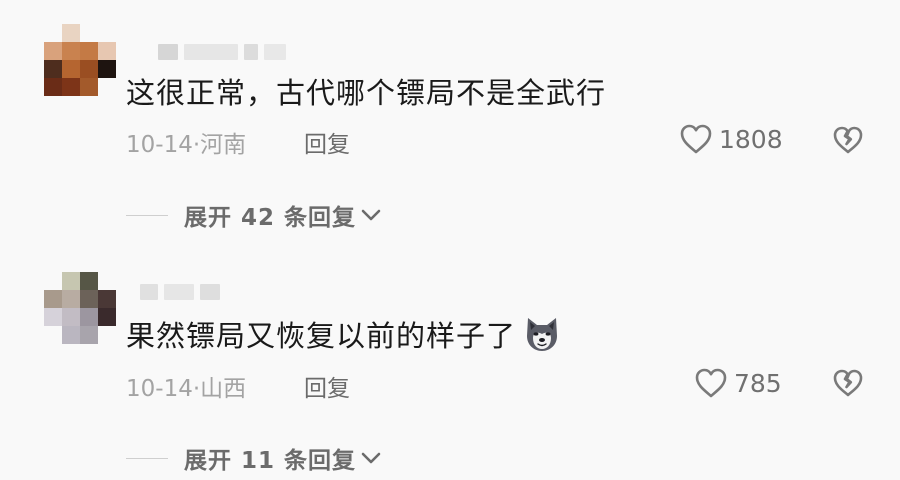 Image resolution: width=900 pixels, height=480 pixels. I want to click on like-button: 1808, so click(731, 139).